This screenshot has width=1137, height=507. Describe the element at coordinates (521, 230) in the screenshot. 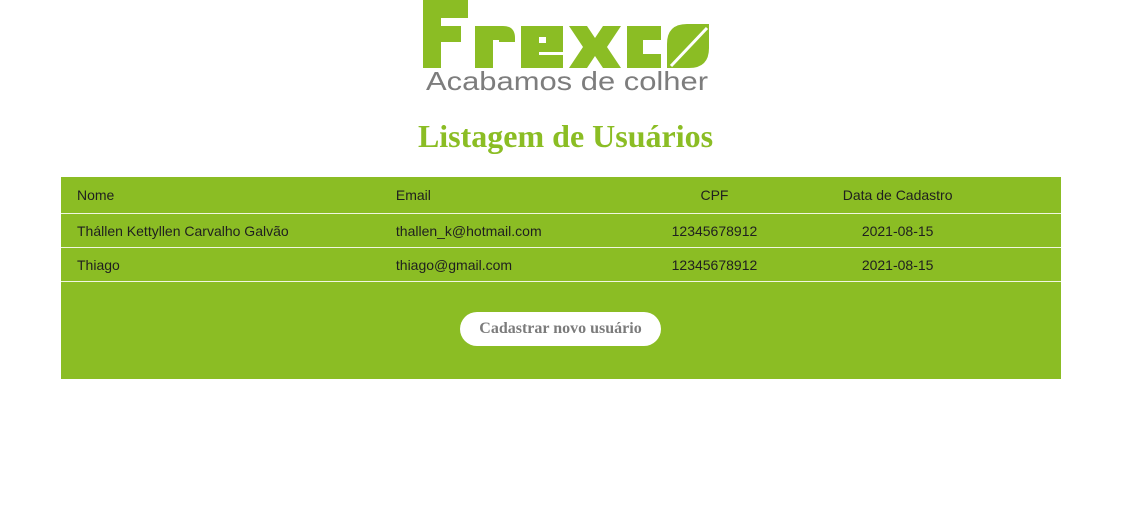

I see `cell-email: thallen_k@hotmail.com` at that location.